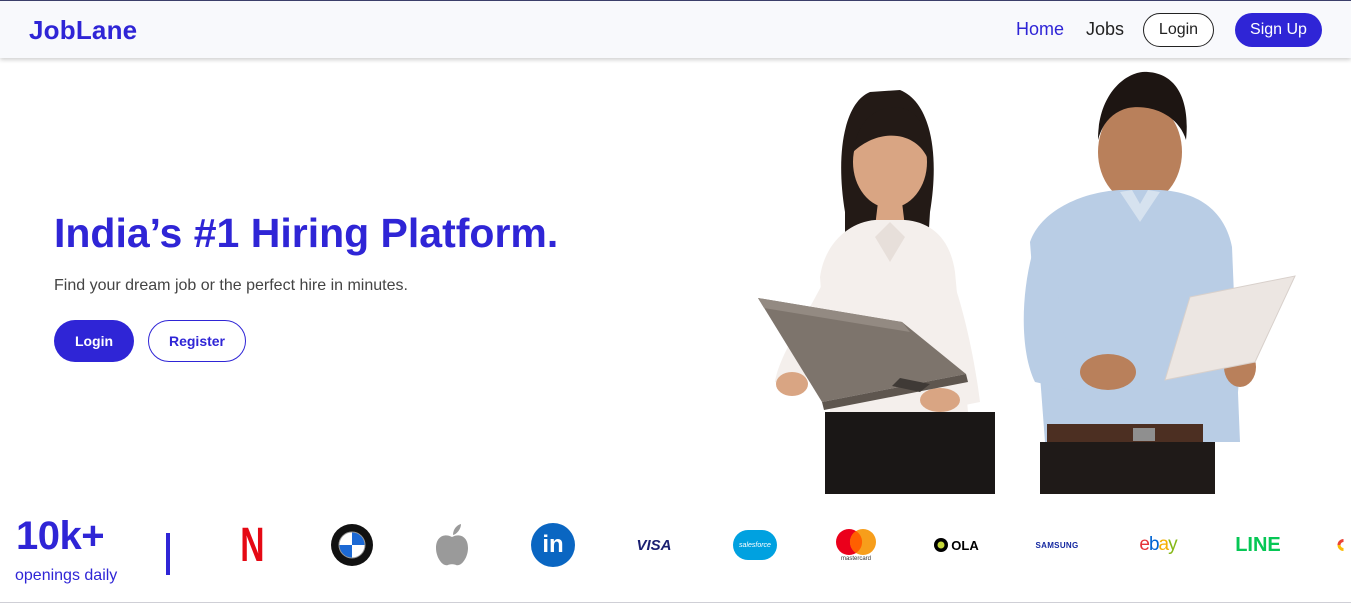 The height and width of the screenshot is (606, 1351). Describe the element at coordinates (1178, 30) in the screenshot. I see `nav-login-button: Login` at that location.